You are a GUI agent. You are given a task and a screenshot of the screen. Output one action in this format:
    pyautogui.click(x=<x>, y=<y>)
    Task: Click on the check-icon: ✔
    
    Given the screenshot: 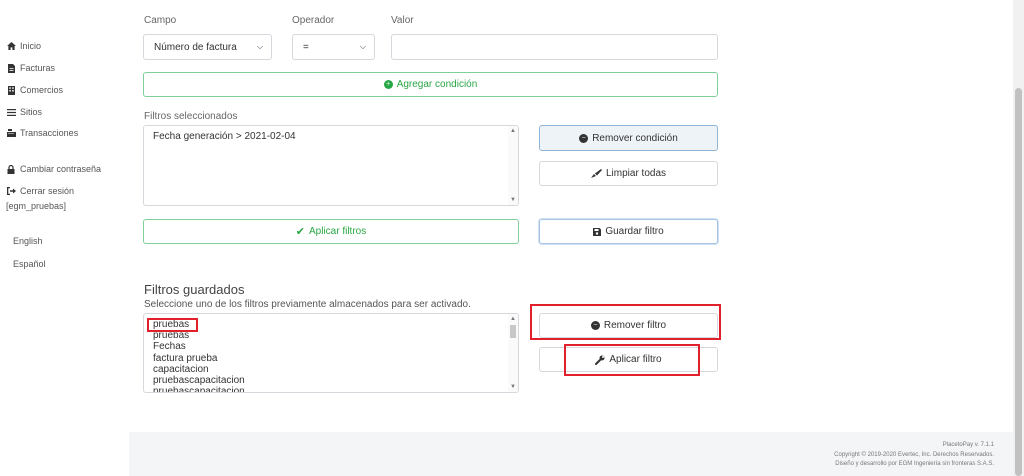 What is the action you would take?
    pyautogui.click(x=300, y=232)
    